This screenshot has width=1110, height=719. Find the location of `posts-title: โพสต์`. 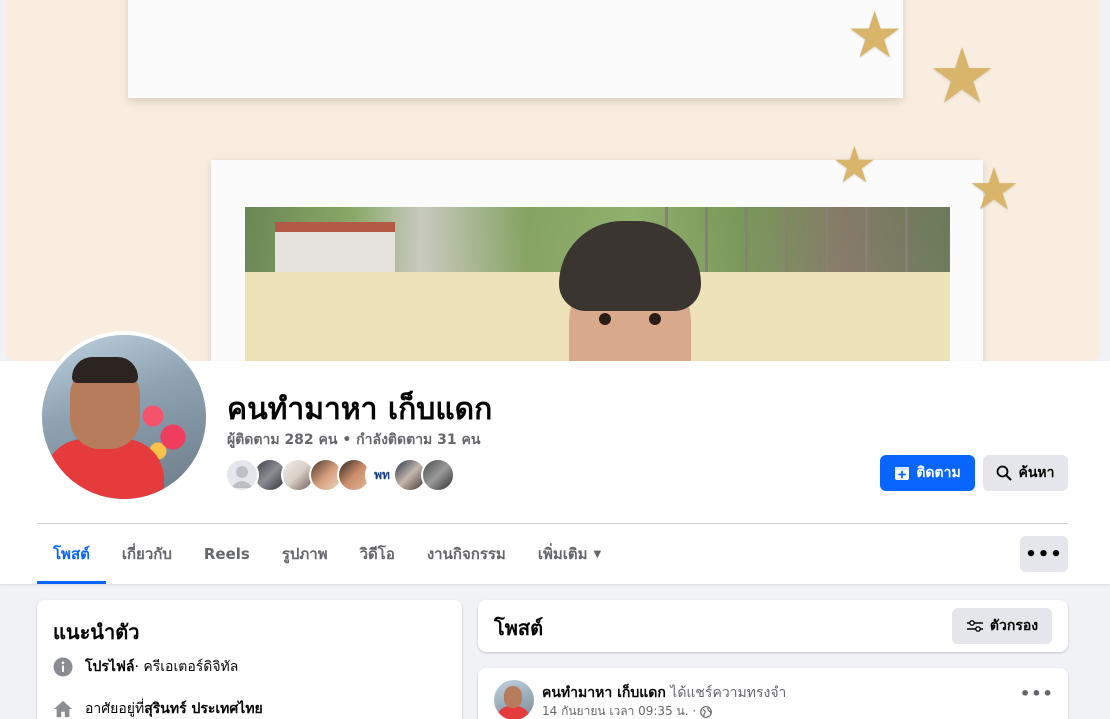

posts-title: โพสต์ is located at coordinates (519, 628).